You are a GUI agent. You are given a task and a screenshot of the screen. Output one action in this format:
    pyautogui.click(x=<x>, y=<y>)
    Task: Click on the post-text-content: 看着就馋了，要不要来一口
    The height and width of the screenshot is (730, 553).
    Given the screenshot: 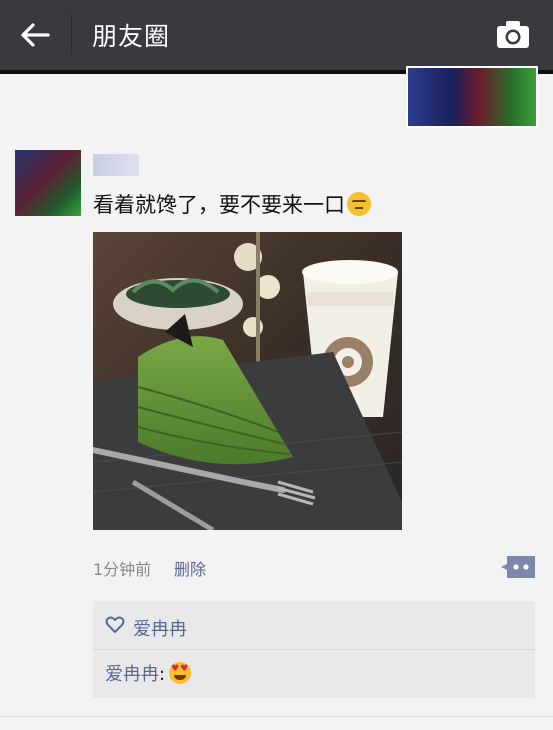 What is the action you would take?
    pyautogui.click(x=219, y=205)
    